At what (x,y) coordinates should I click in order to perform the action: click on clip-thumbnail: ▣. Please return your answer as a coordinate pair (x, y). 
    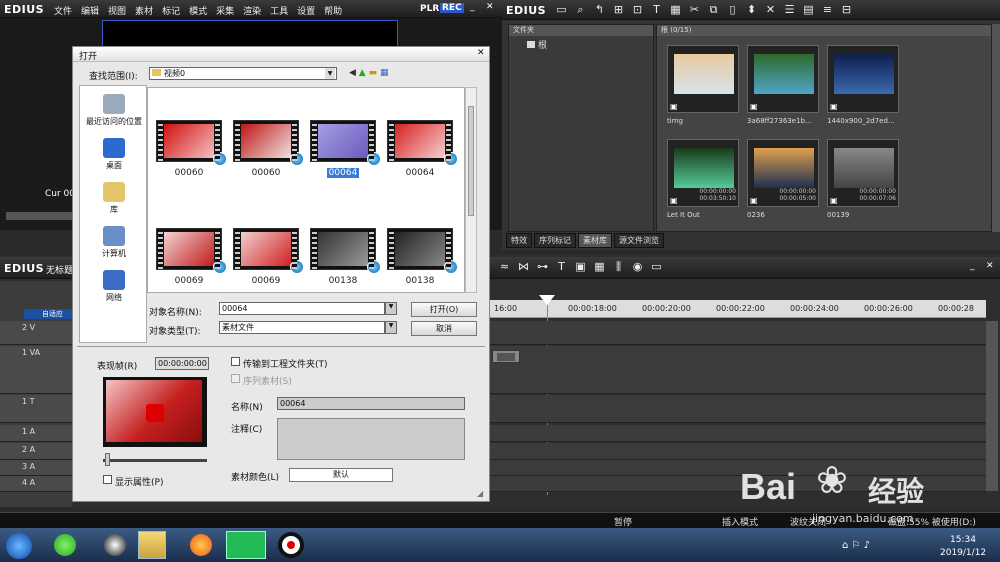
    Looking at the image, I should click on (863, 79).